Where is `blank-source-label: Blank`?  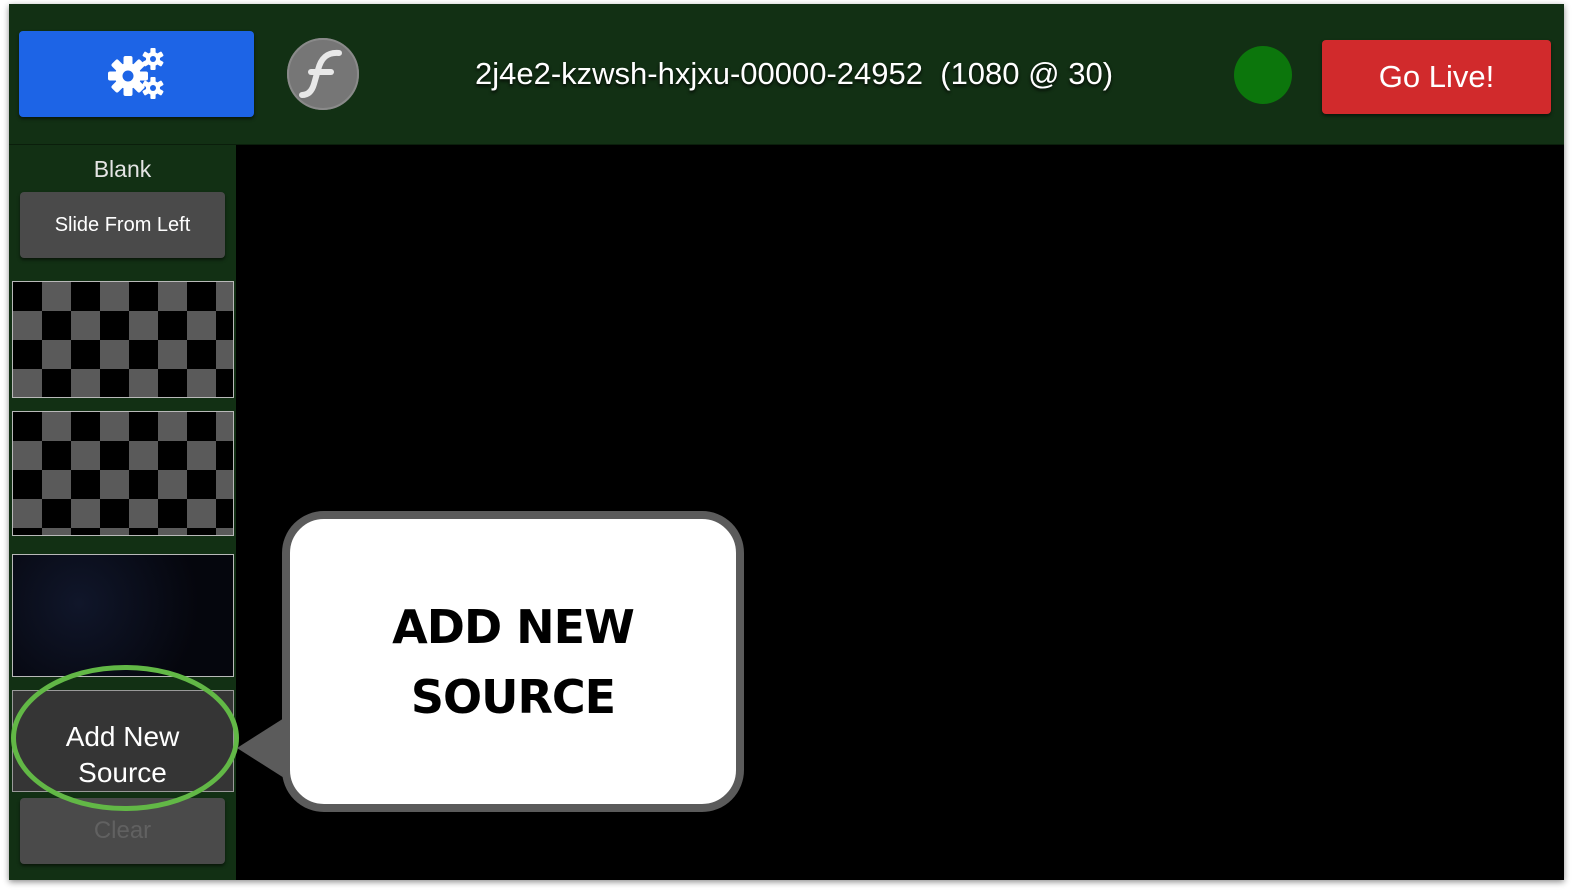 blank-source-label: Blank is located at coordinates (122, 169).